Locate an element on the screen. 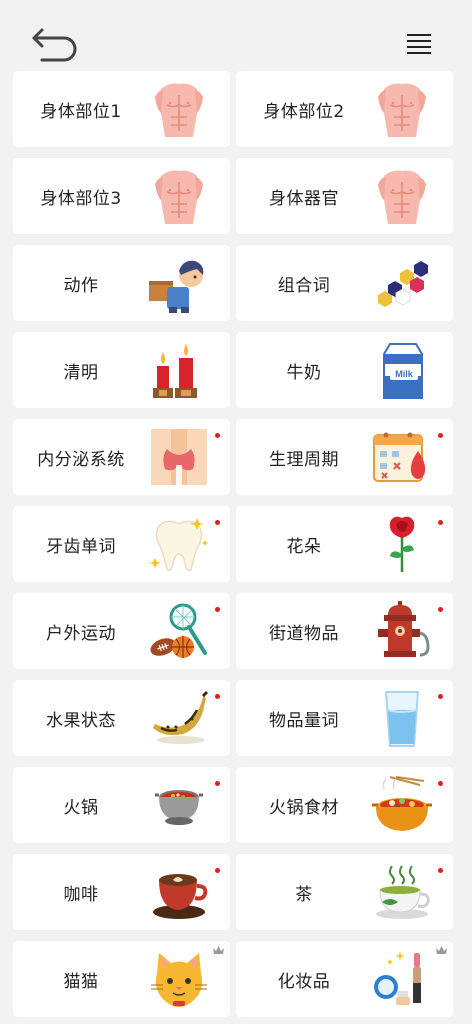  fire-hydrant-icon is located at coordinates (402, 631).